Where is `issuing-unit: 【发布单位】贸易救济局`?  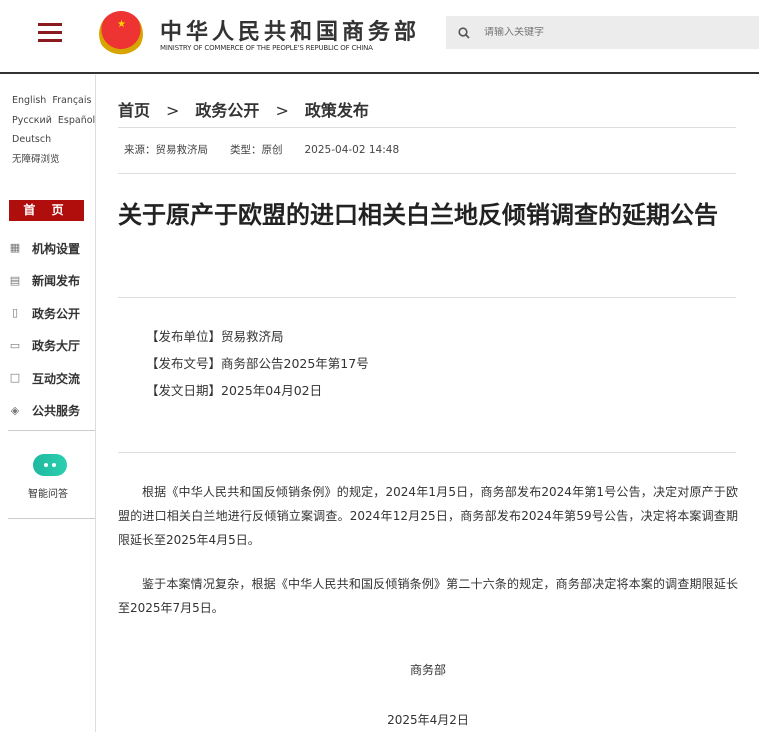 issuing-unit: 【发布单位】贸易救济局 is located at coordinates (215, 336).